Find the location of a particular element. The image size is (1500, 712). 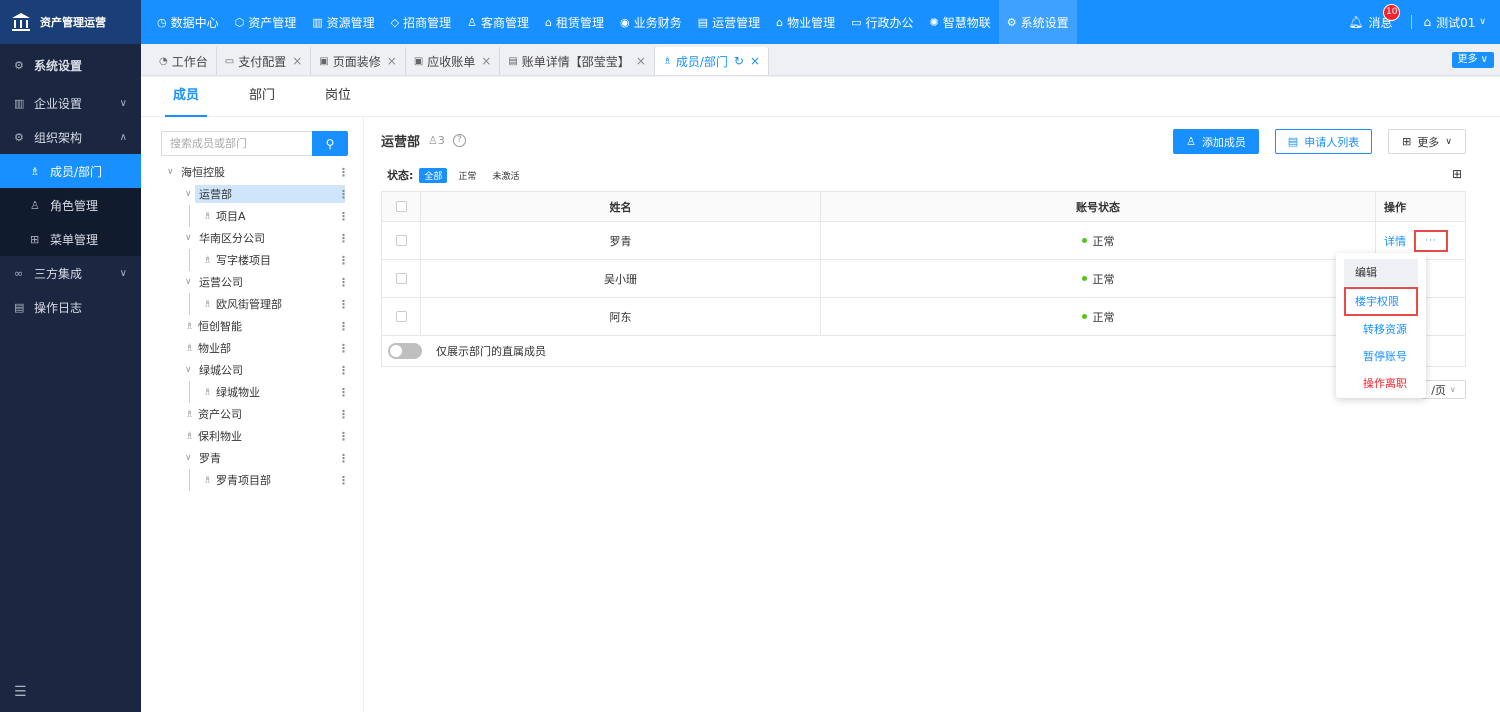

user-menu: ⌂ 测试01 ∨ is located at coordinates (1455, 22).